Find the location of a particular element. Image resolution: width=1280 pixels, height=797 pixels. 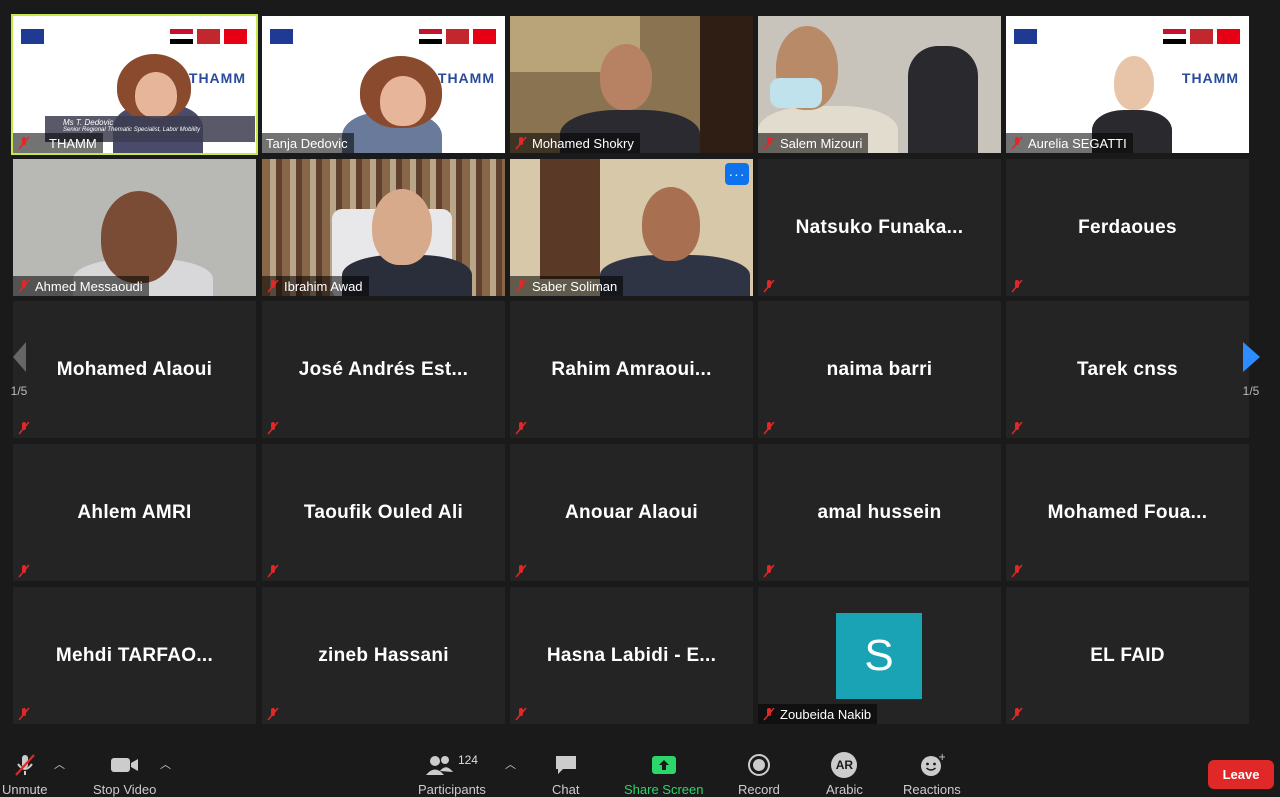

participants-options-caret: ︿ is located at coordinates (510, 764).